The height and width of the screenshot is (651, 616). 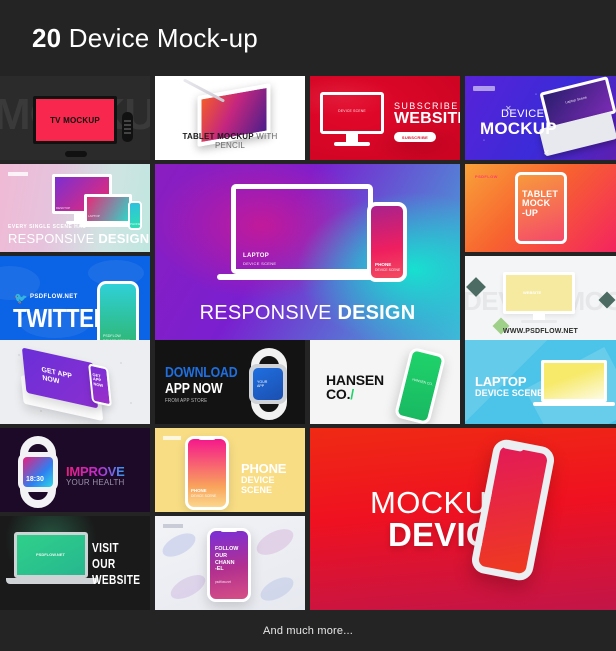 What do you see at coordinates (35, 479) in the screenshot?
I see `watch-time-label: 18:30` at bounding box center [35, 479].